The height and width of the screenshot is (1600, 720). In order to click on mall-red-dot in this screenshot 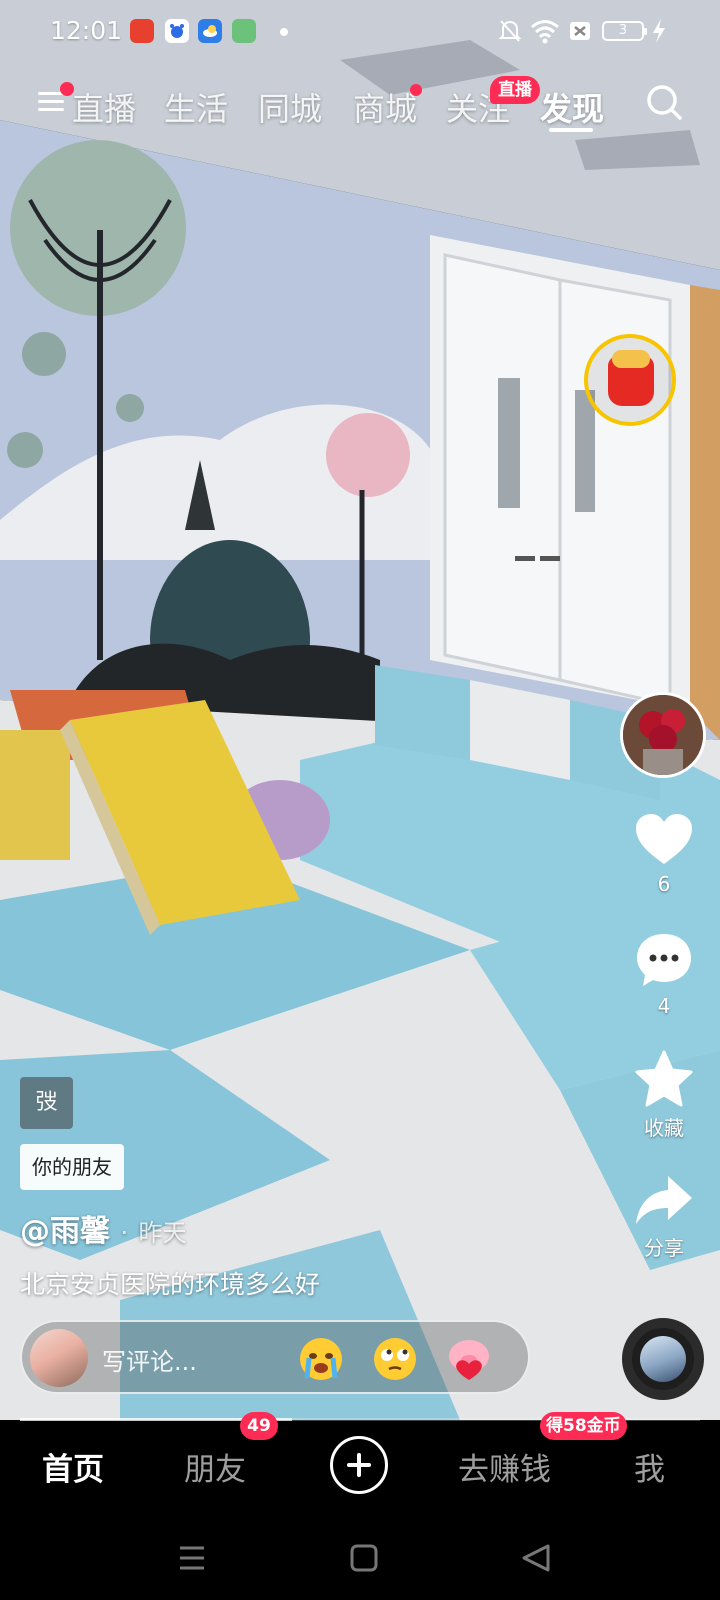, I will do `click(416, 90)`.